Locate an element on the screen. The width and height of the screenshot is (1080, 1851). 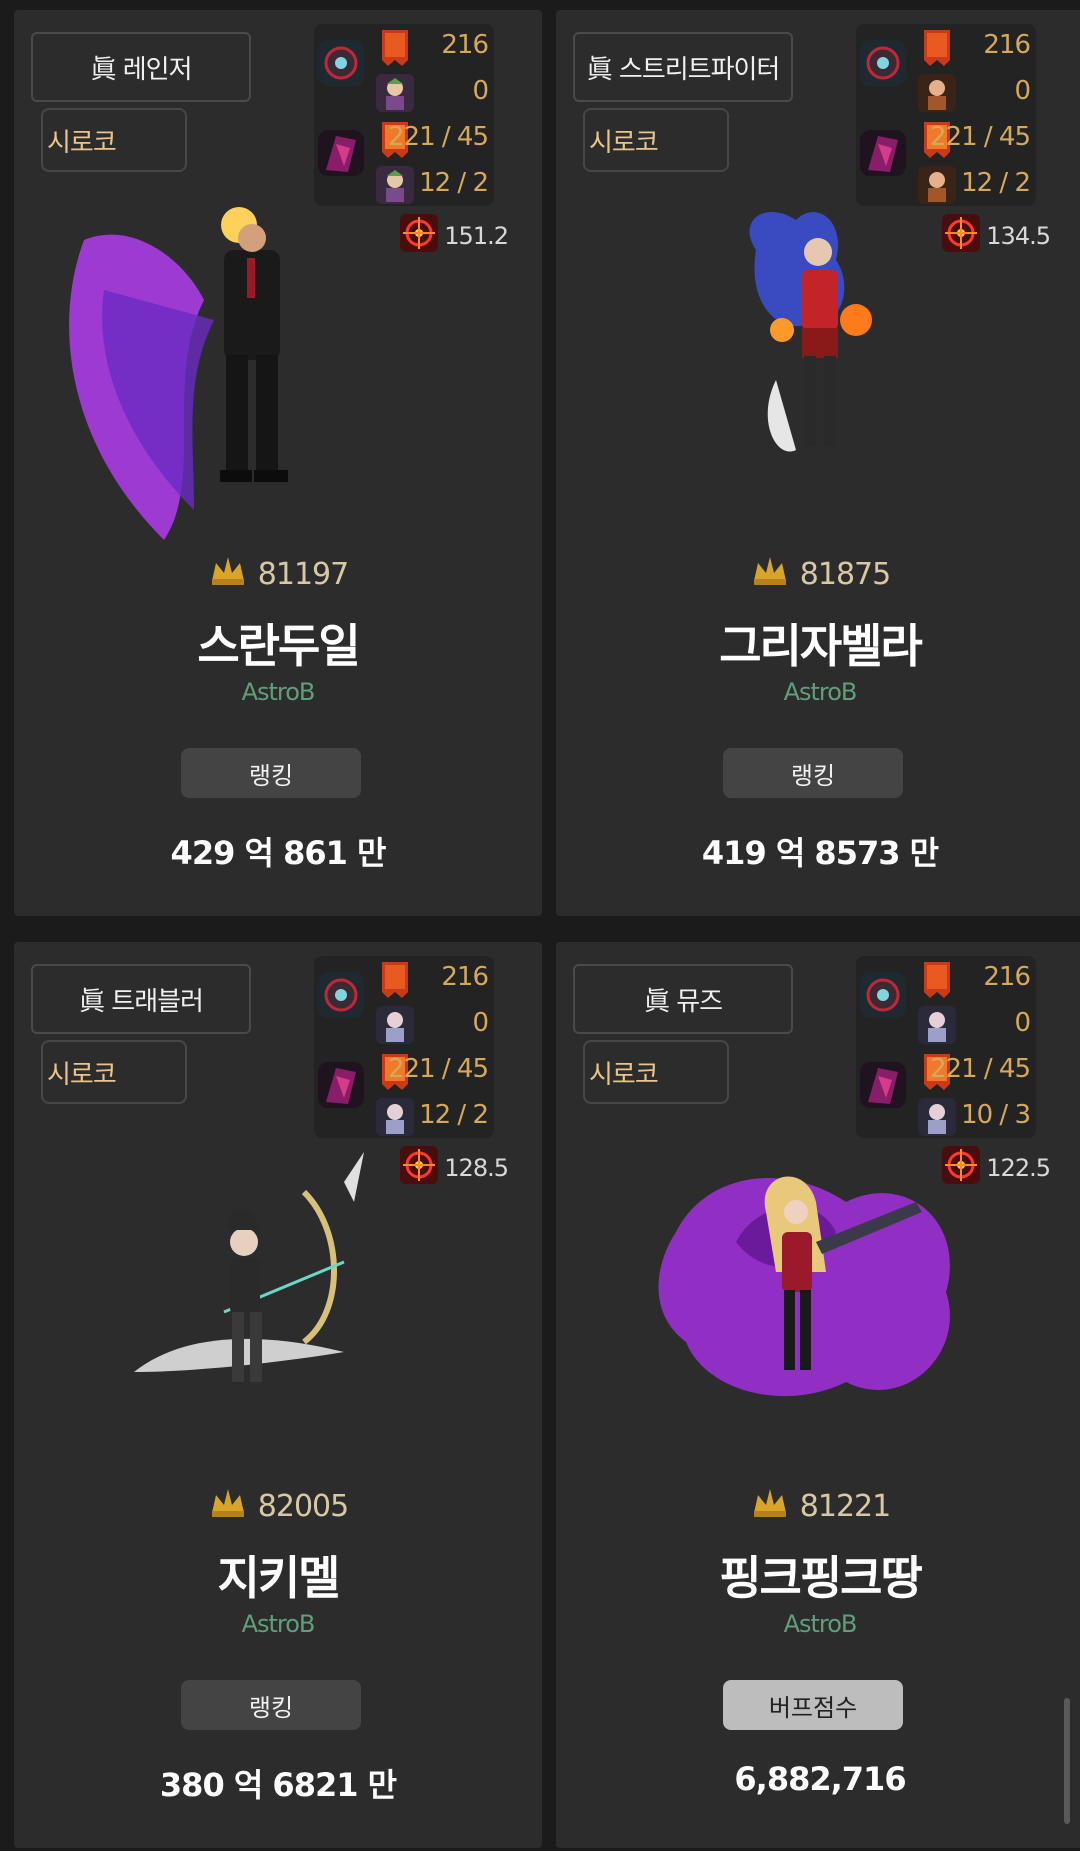
fame-stat: 81221 is located at coordinates (818, 1506).